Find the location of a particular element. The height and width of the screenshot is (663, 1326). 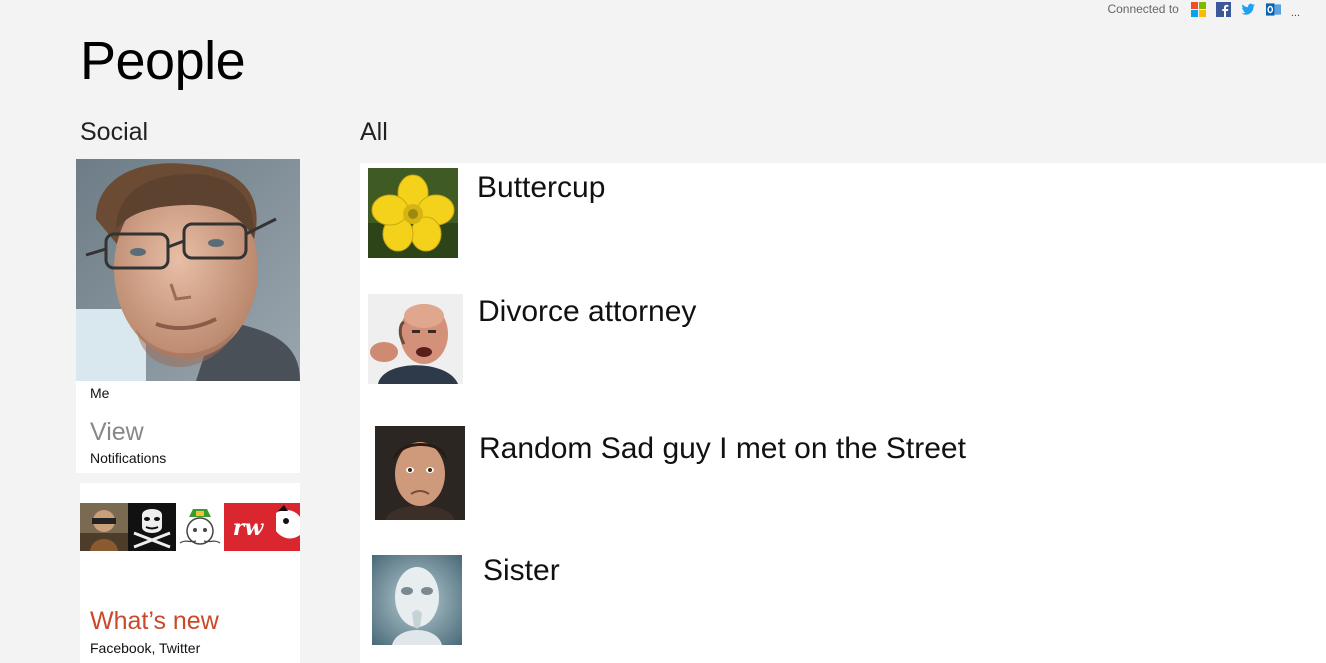

contact-name: Buttercup is located at coordinates (541, 187).